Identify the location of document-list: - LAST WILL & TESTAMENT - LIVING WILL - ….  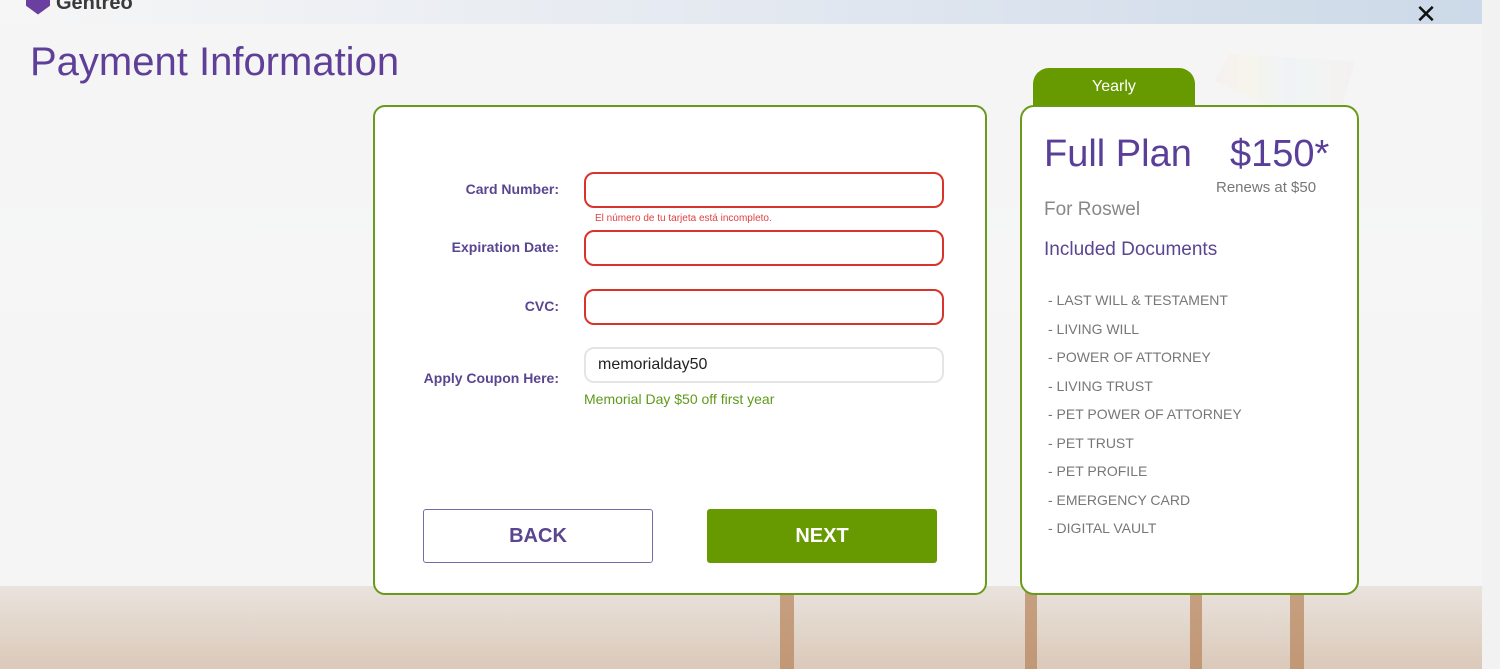
(1145, 418).